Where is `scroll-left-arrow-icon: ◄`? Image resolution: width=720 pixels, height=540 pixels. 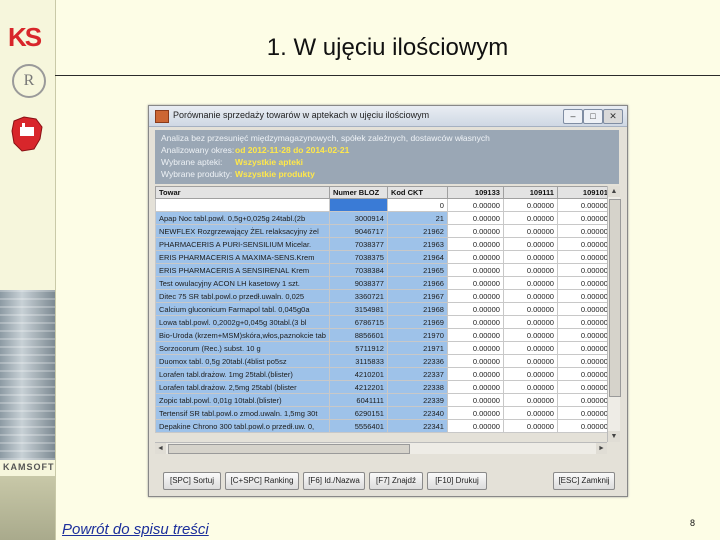 scroll-left-arrow-icon: ◄ is located at coordinates (160, 448).